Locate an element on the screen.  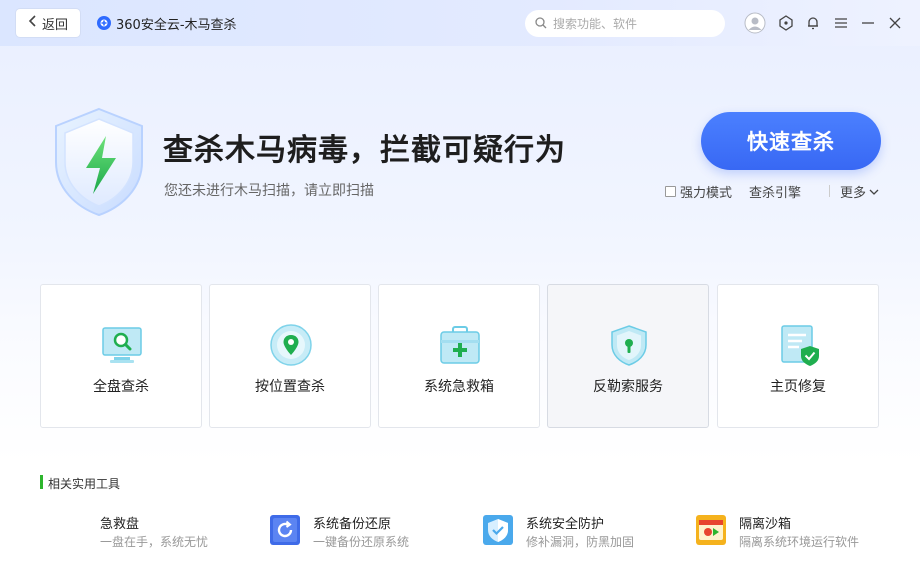
hero-title: 查杀木马病毒，拦截可疑行为 is located at coordinates (364, 150).